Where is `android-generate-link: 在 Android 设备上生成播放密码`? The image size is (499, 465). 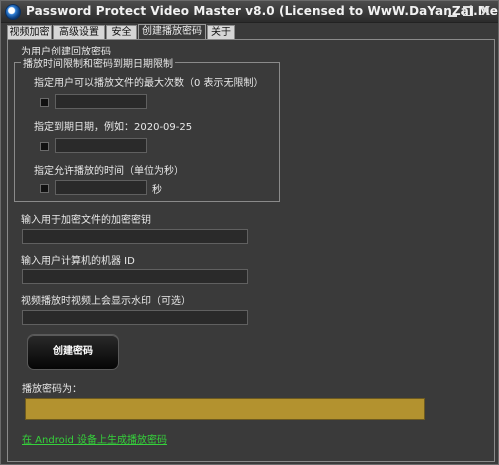
android-generate-link: 在 Android 设备上生成播放密码 is located at coordinates (94, 438).